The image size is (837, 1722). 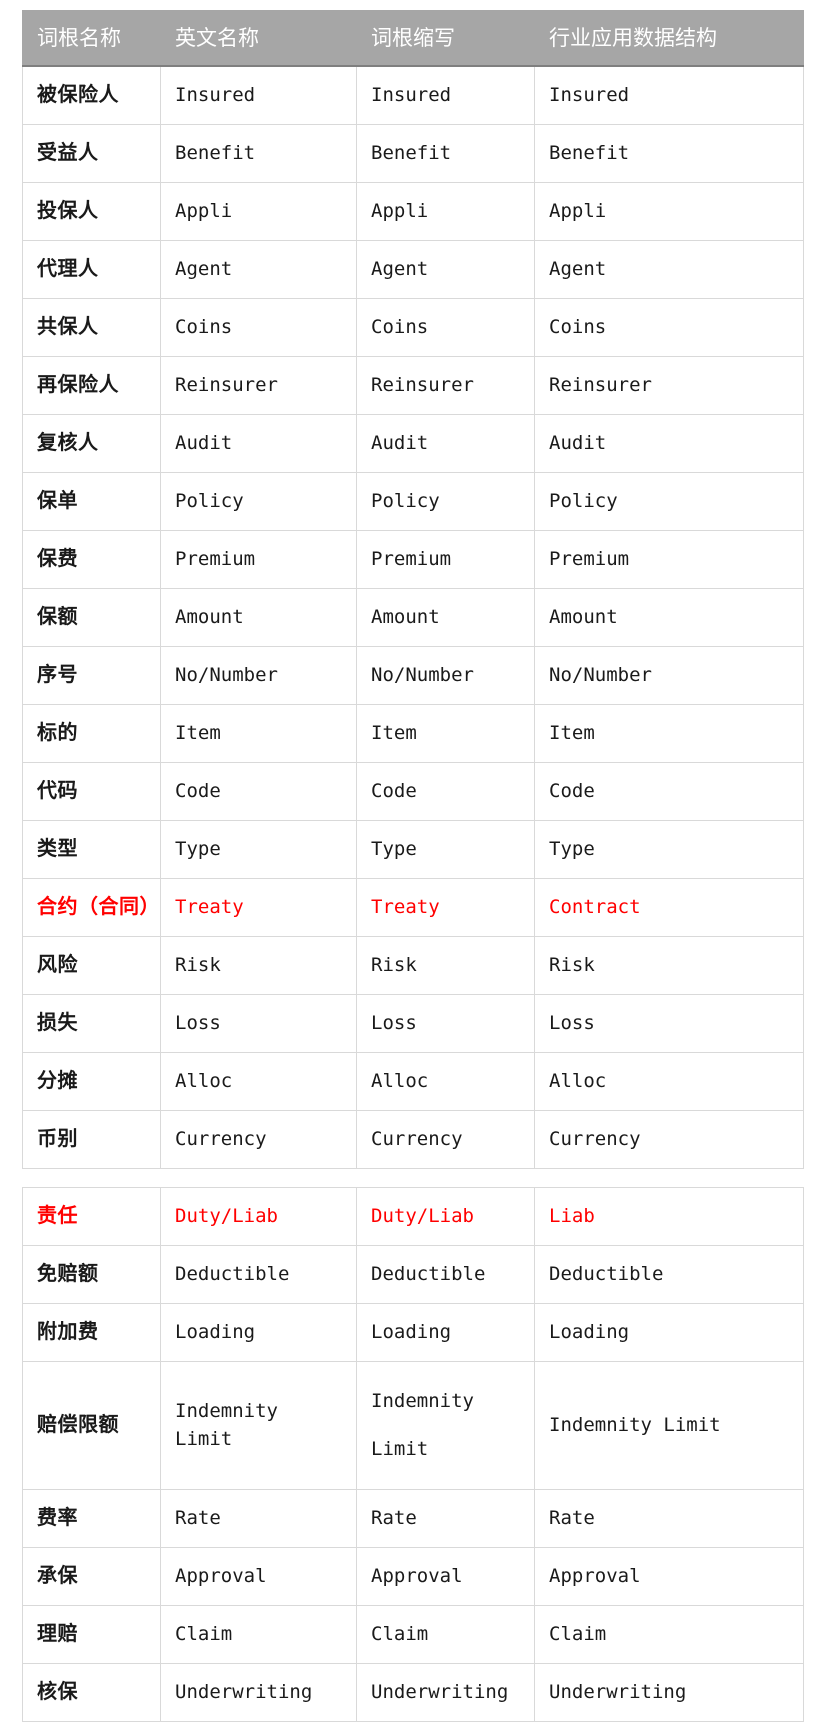 I want to click on cell-abbreviation: Deductible, so click(x=445, y=1275).